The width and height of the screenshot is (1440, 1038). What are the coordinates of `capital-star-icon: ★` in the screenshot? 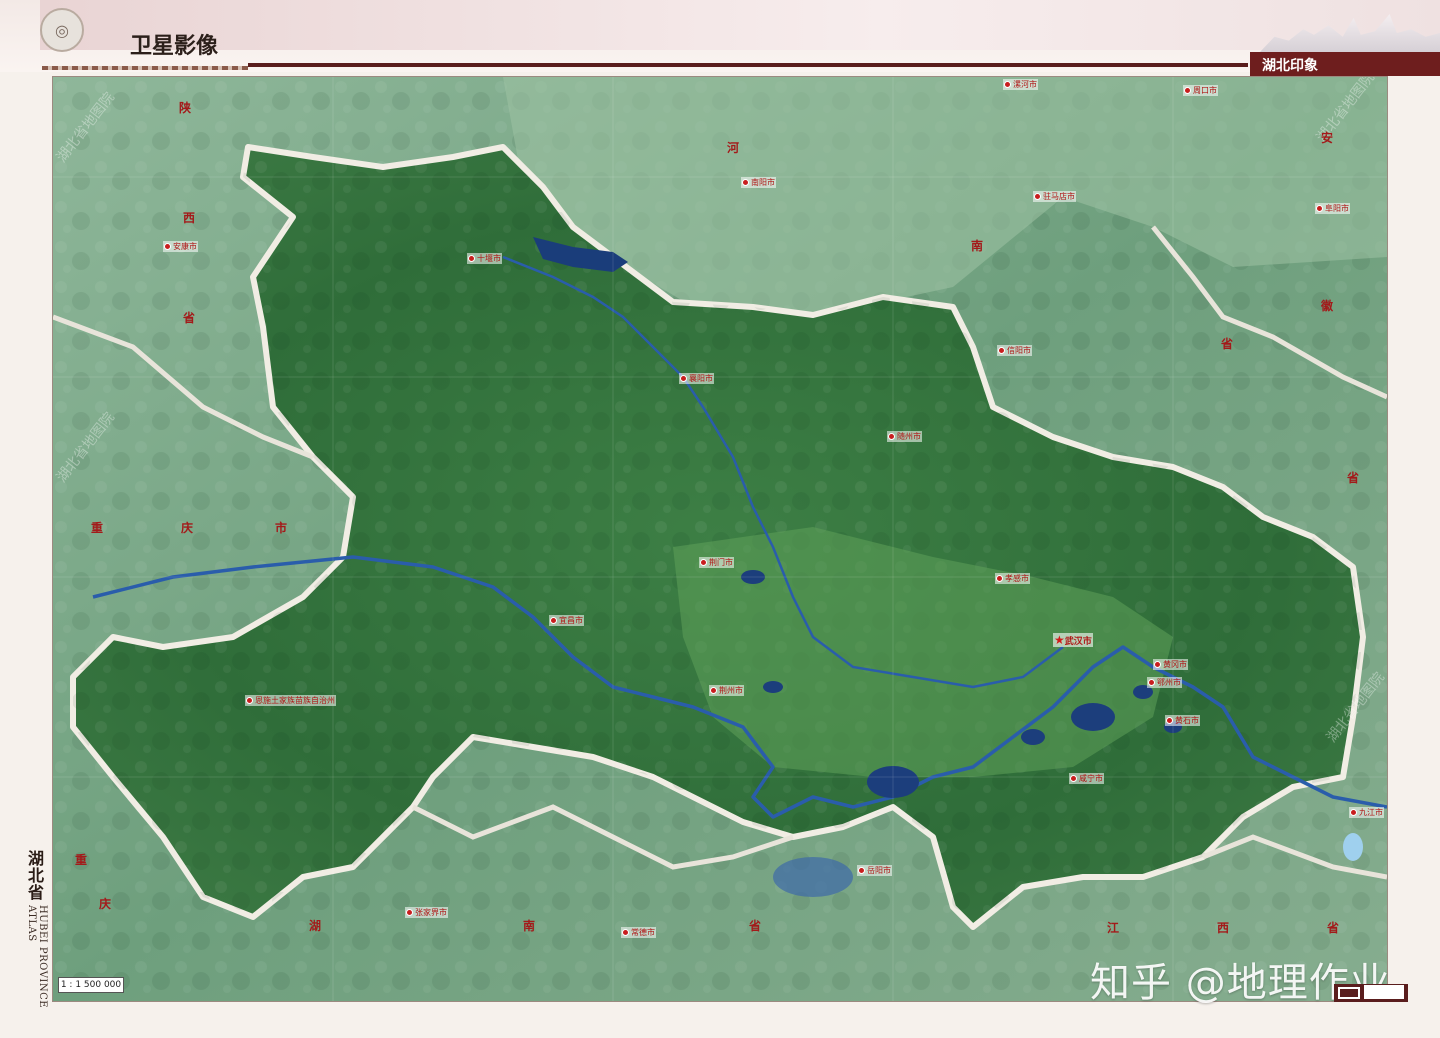 It's located at (1059, 640).